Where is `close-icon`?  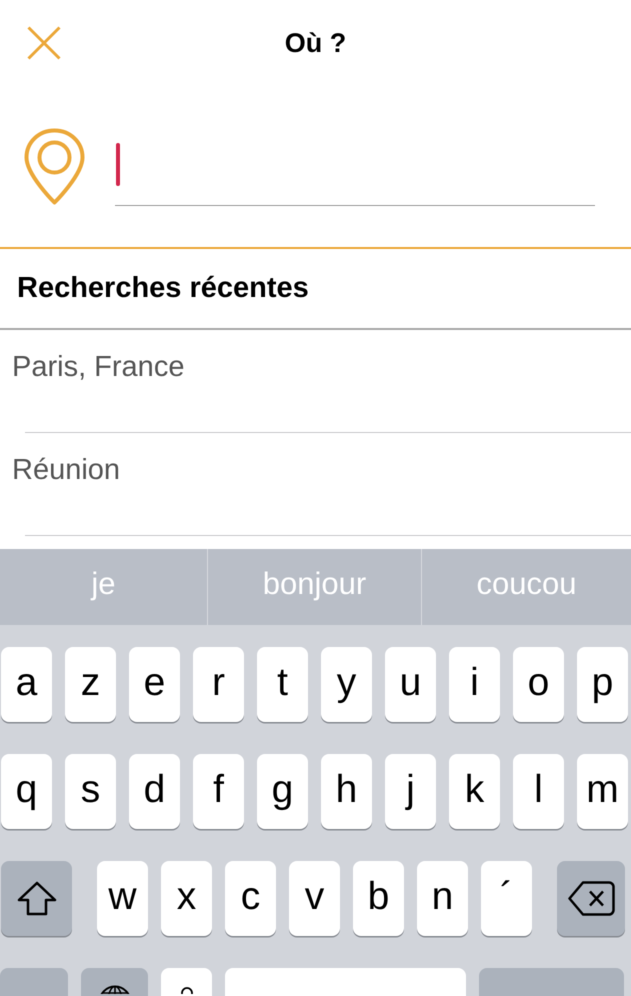
close-icon is located at coordinates (44, 43).